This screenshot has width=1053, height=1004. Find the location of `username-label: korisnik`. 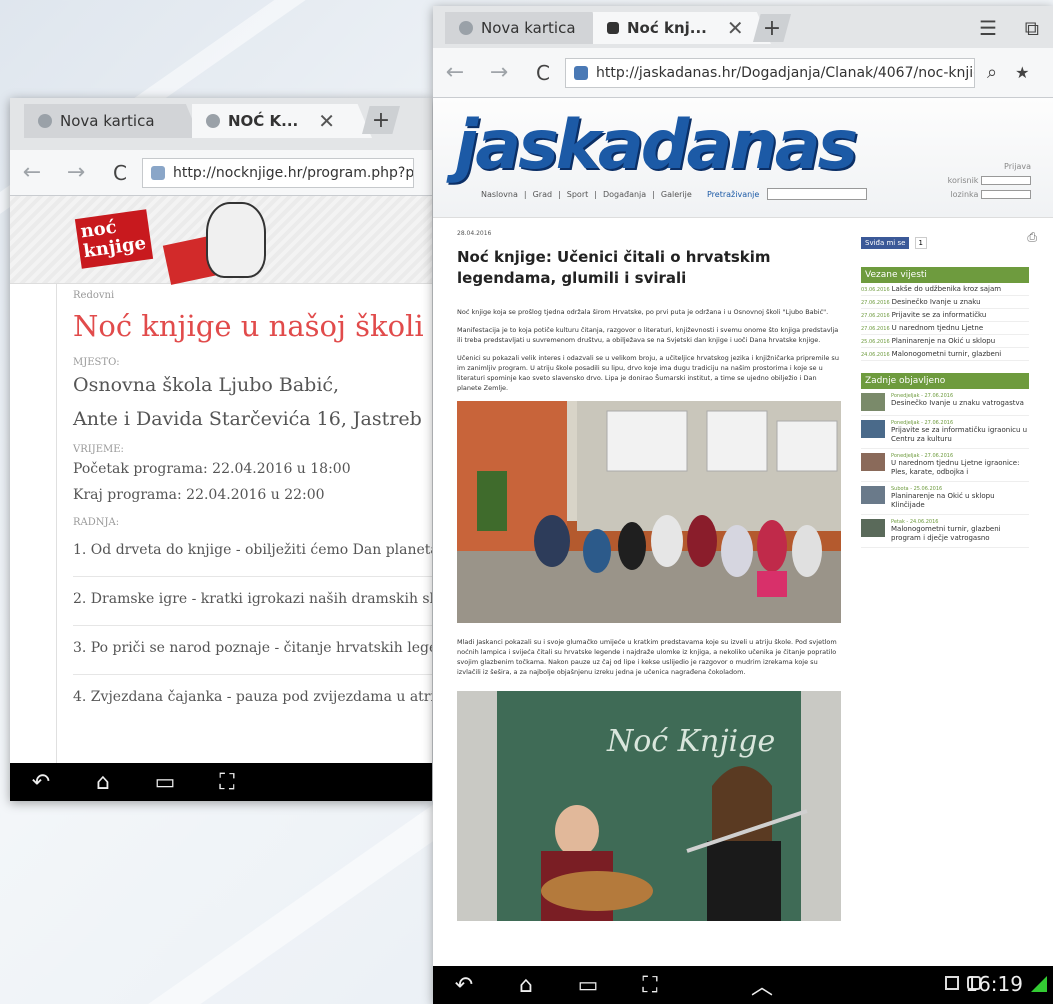

username-label: korisnik is located at coordinates (963, 180).